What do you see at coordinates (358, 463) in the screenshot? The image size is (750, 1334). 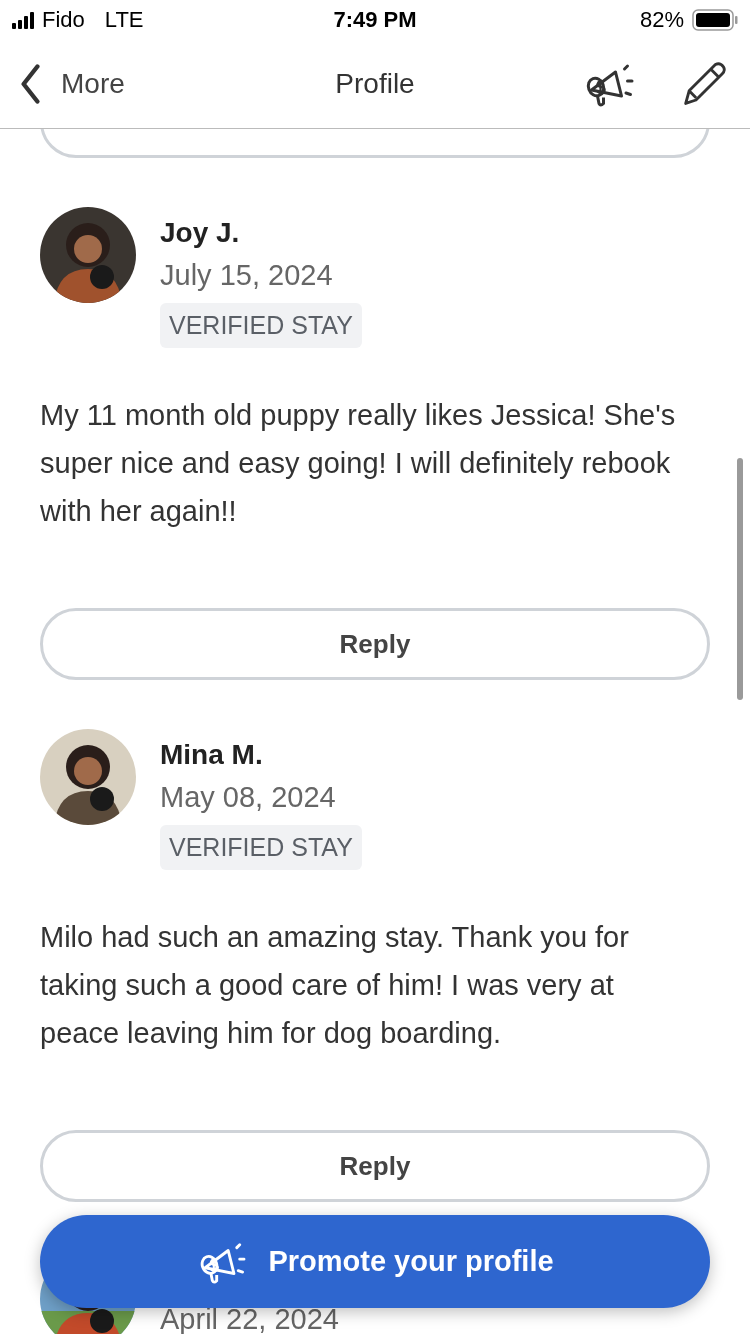 I see `review-text: My 11 month old puppy really likes Jessica! She's super nice and easy going! I will definitely rebook with her again!!` at bounding box center [358, 463].